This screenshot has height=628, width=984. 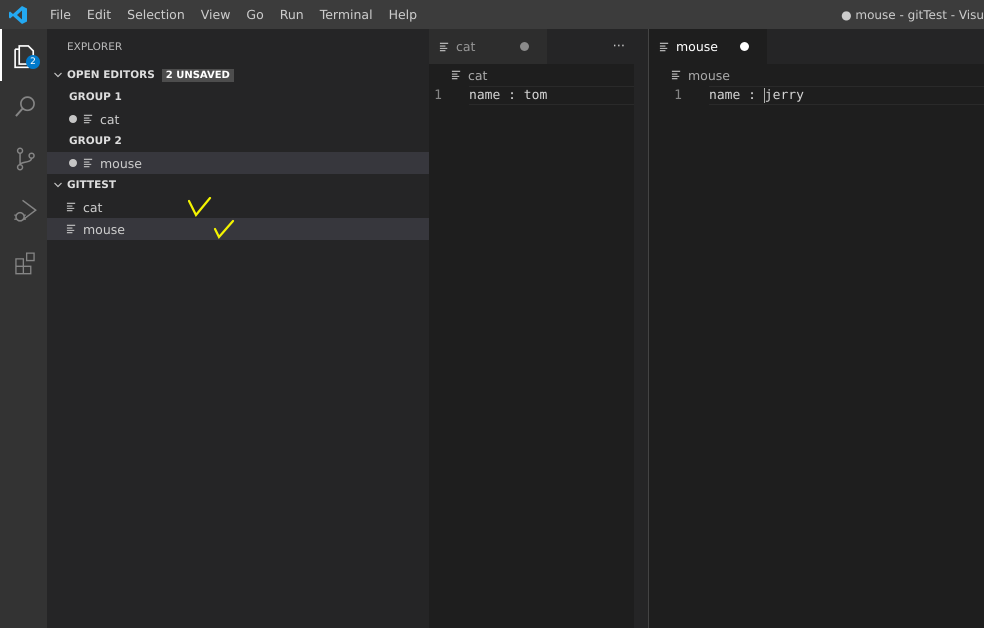 I want to click on group-title: GROUP 1, so click(x=95, y=97).